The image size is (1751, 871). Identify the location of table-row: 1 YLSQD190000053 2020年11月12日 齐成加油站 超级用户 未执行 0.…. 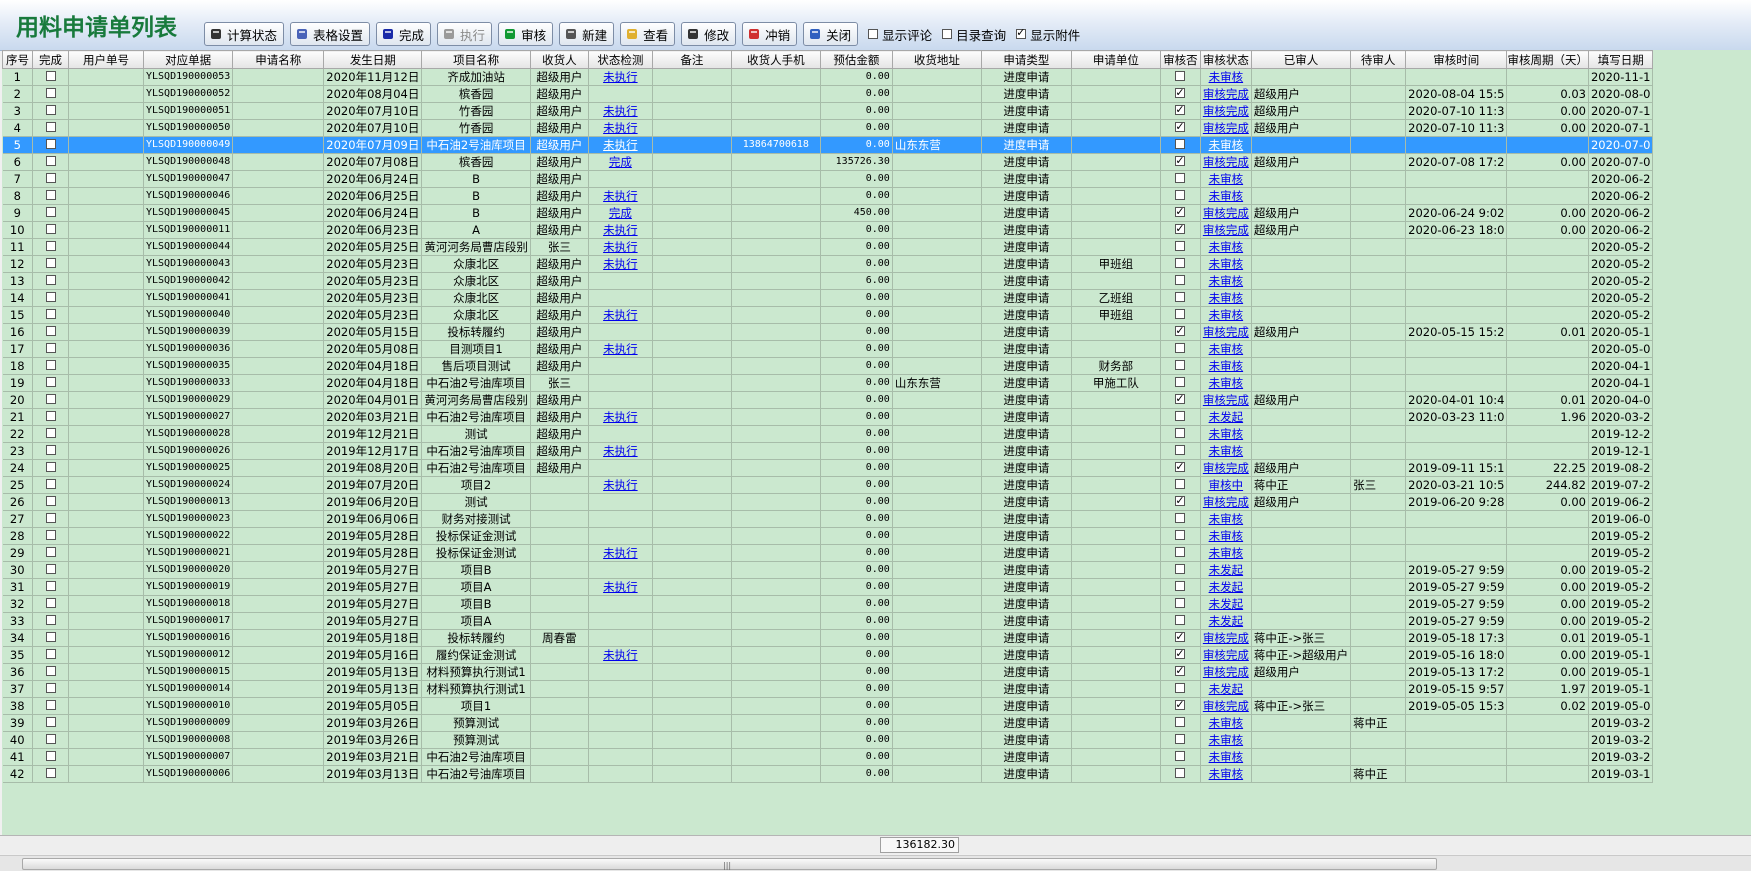
(828, 77).